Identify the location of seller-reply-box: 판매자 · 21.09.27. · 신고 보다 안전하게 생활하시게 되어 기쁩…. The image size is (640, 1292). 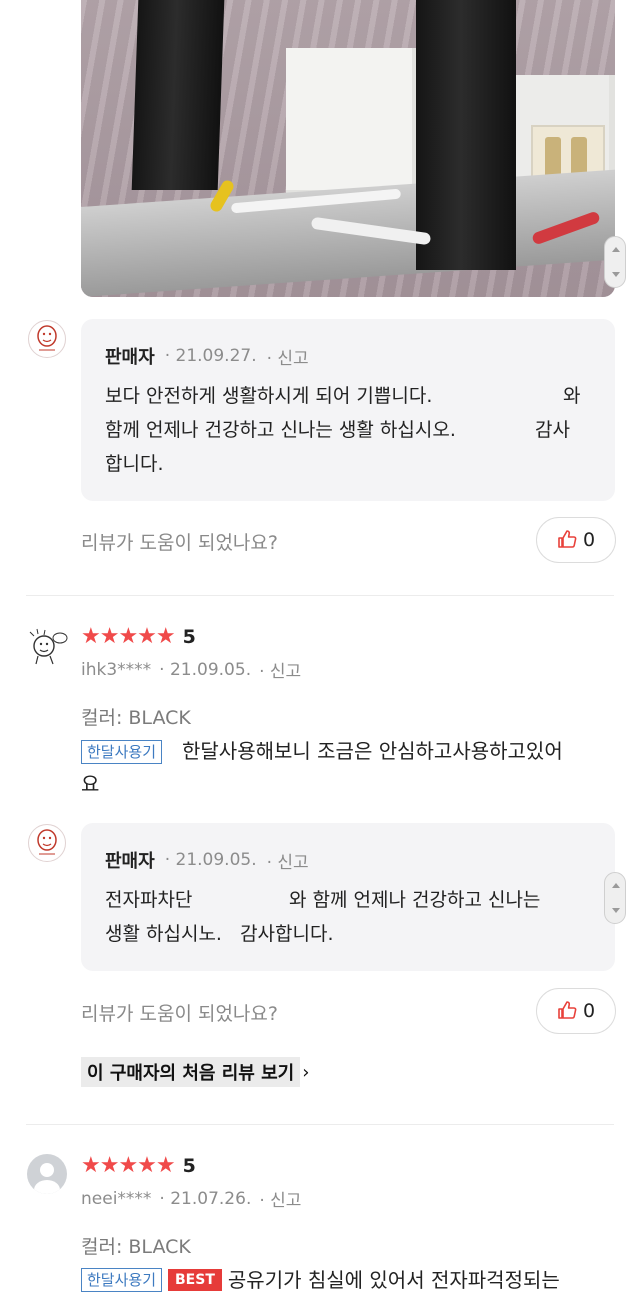
(348, 410).